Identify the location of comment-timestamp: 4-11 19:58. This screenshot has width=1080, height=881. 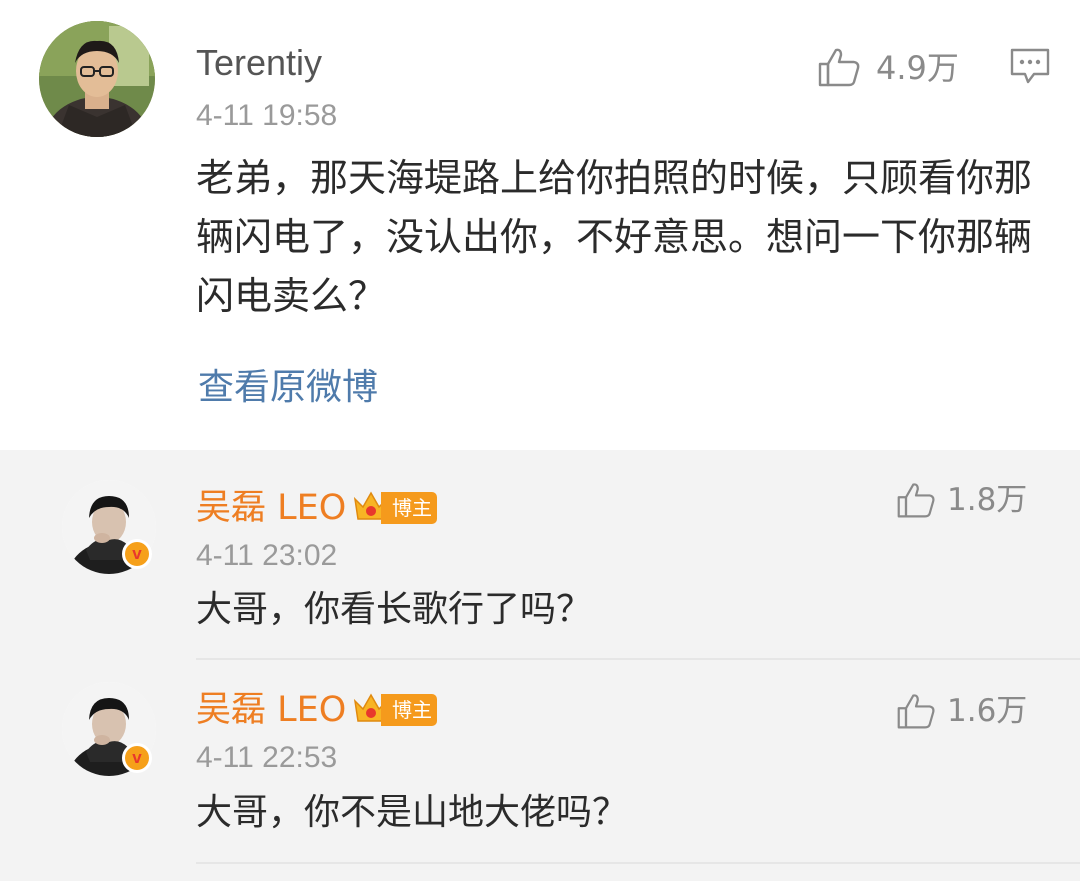
(267, 115).